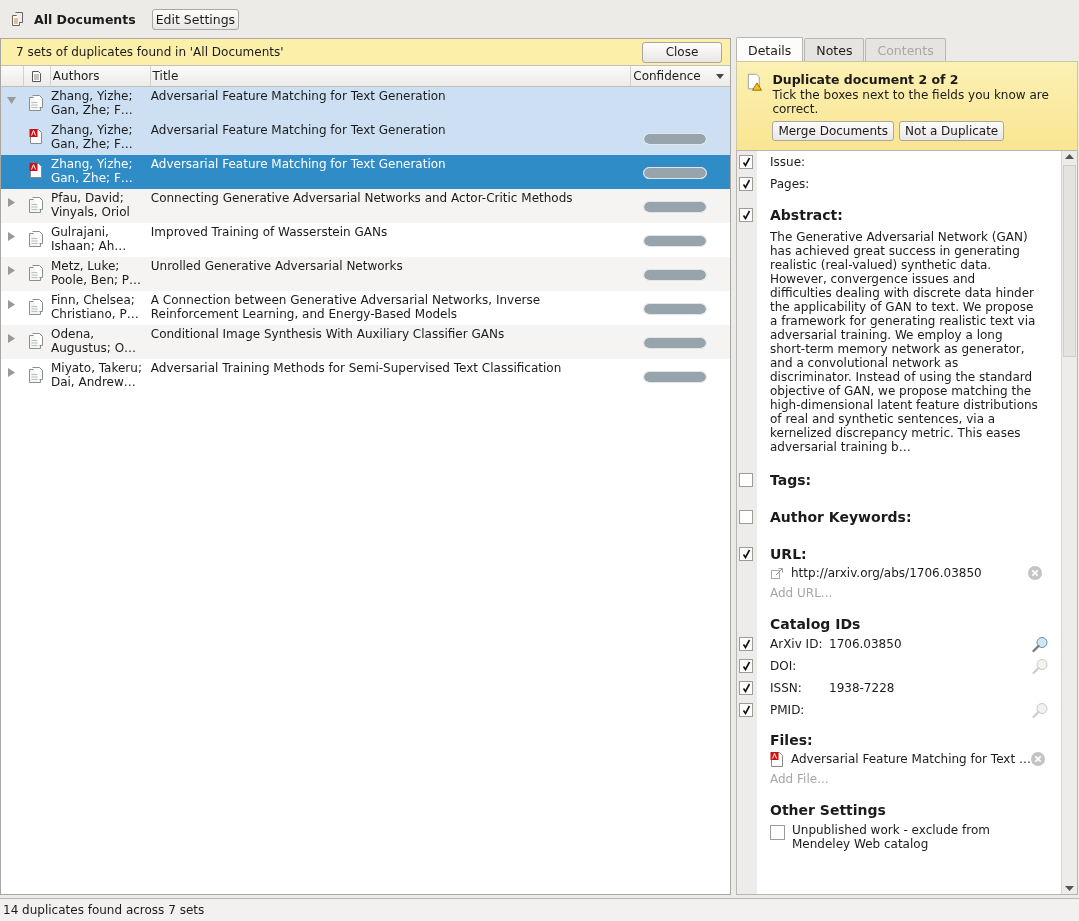  What do you see at coordinates (788, 554) in the screenshot?
I see `section-heading: URL:` at bounding box center [788, 554].